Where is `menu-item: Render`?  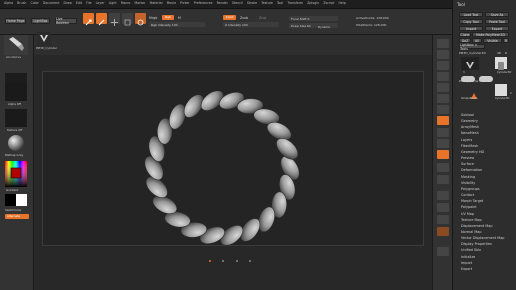
menu-item: Render is located at coordinates (222, 3).